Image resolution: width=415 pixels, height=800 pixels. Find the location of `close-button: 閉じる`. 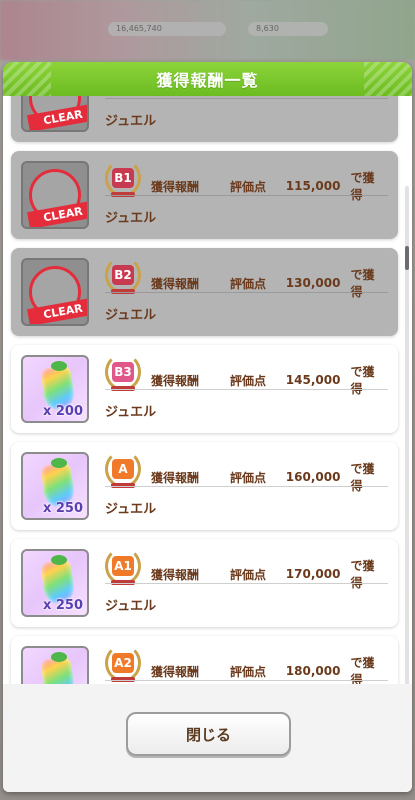

close-button: 閉じる is located at coordinates (208, 734).